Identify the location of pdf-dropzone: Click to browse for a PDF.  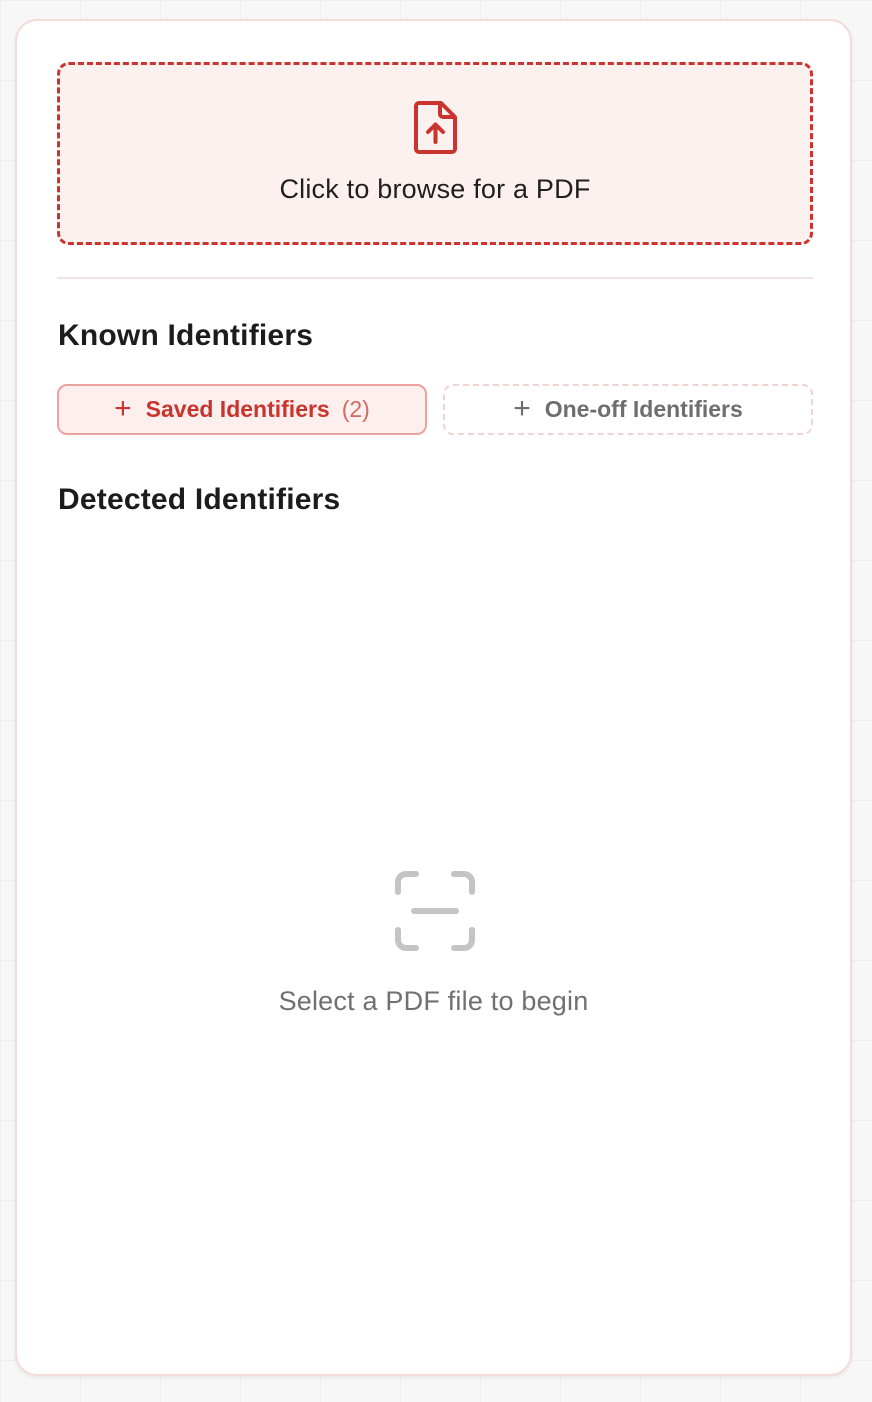
(435, 153).